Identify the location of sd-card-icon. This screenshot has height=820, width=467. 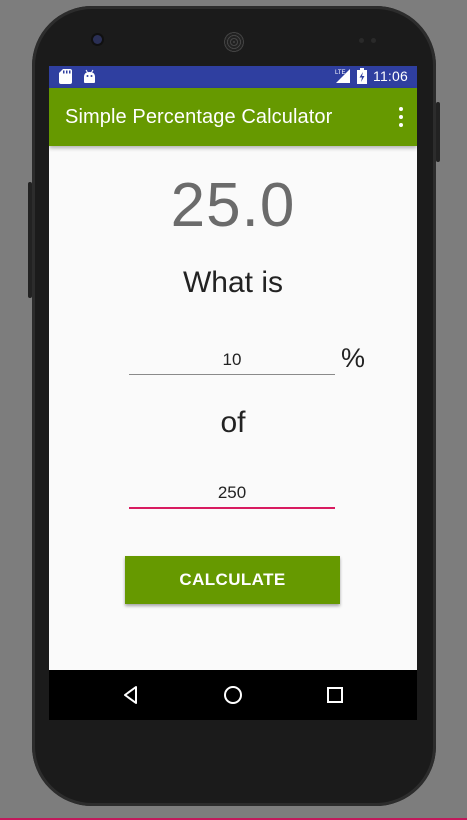
(65, 76).